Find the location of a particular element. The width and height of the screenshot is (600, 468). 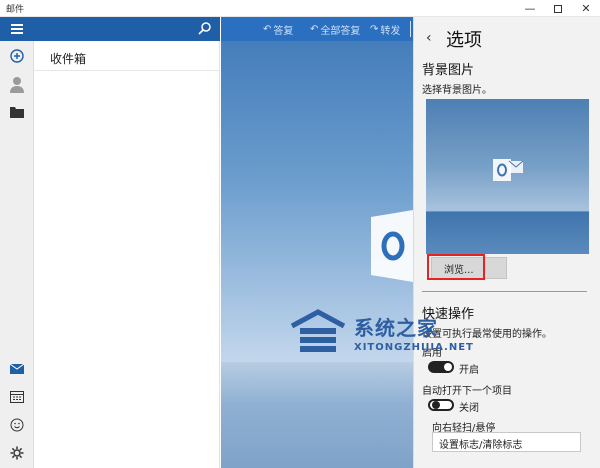

watermark-subtext: XITONGZHIJIA.NET is located at coordinates (414, 347).